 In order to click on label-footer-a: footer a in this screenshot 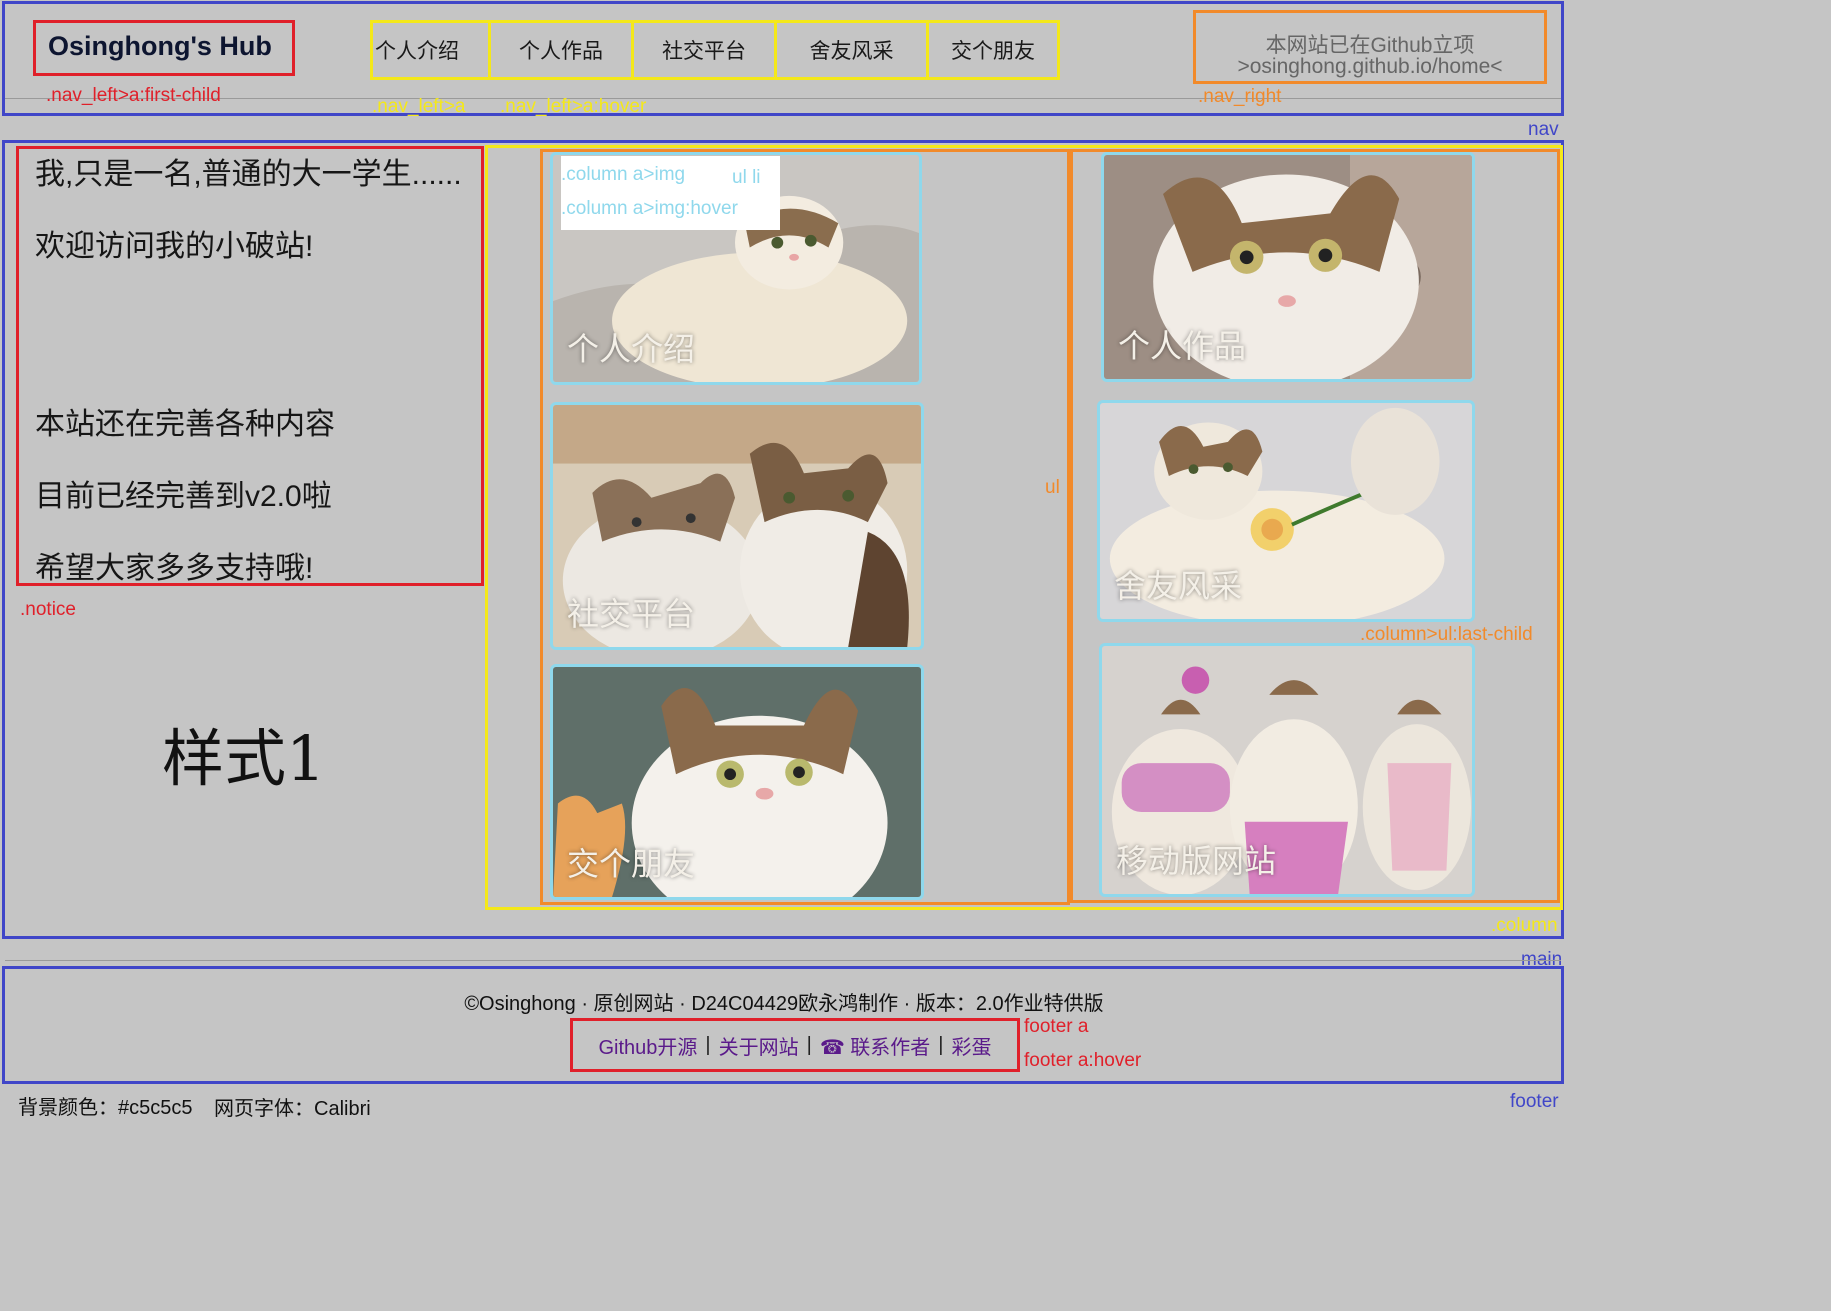, I will do `click(1056, 1026)`.